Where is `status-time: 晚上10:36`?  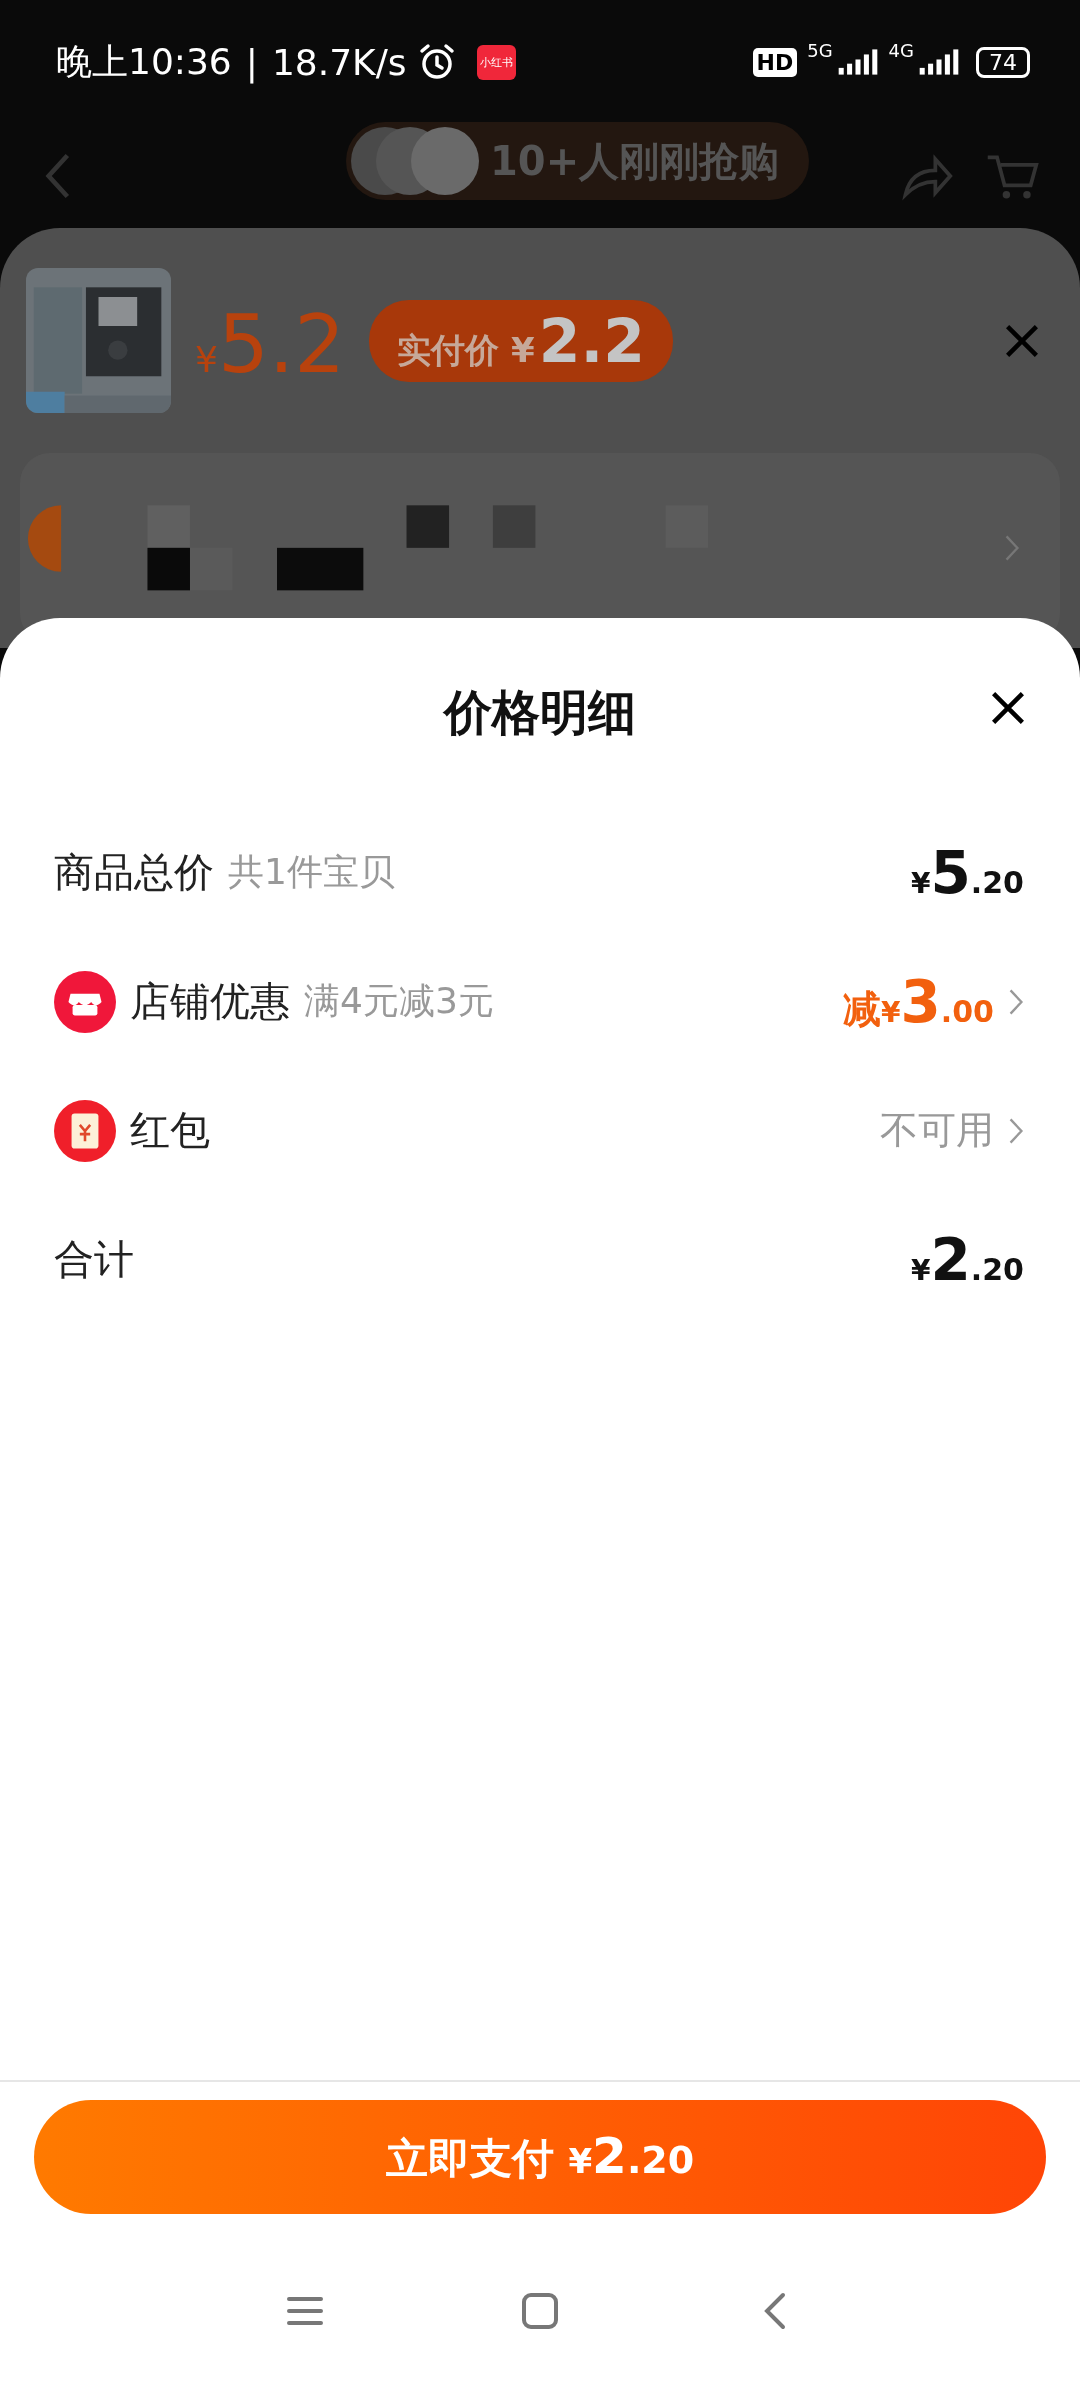
status-time: 晚上10:36 is located at coordinates (144, 61).